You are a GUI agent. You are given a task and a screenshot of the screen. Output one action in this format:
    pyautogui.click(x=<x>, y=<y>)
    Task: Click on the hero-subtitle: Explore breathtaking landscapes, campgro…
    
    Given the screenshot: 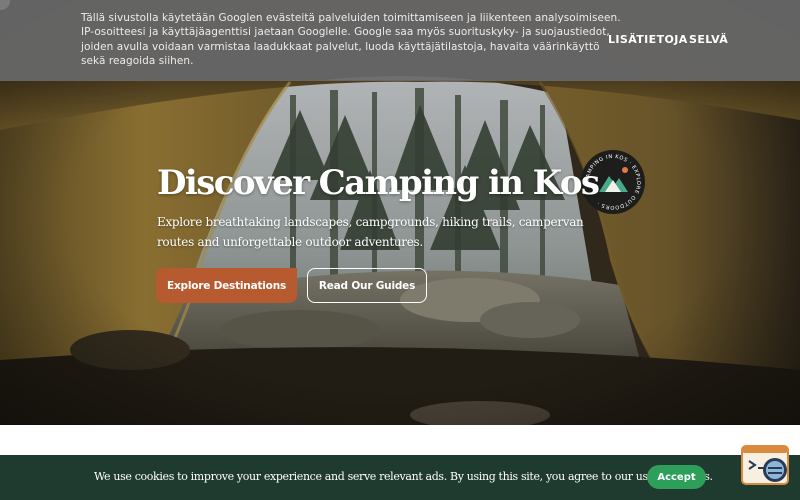 What is the action you would take?
    pyautogui.click(x=370, y=232)
    